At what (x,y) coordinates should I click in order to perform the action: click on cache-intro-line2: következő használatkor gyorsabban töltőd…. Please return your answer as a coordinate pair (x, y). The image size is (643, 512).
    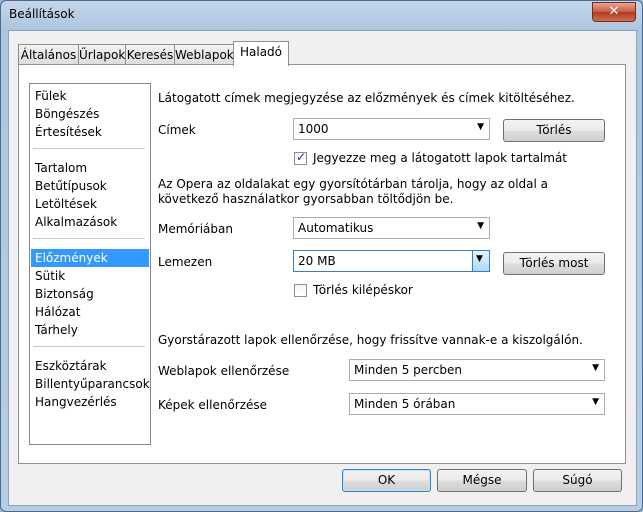
    Looking at the image, I should click on (306, 199).